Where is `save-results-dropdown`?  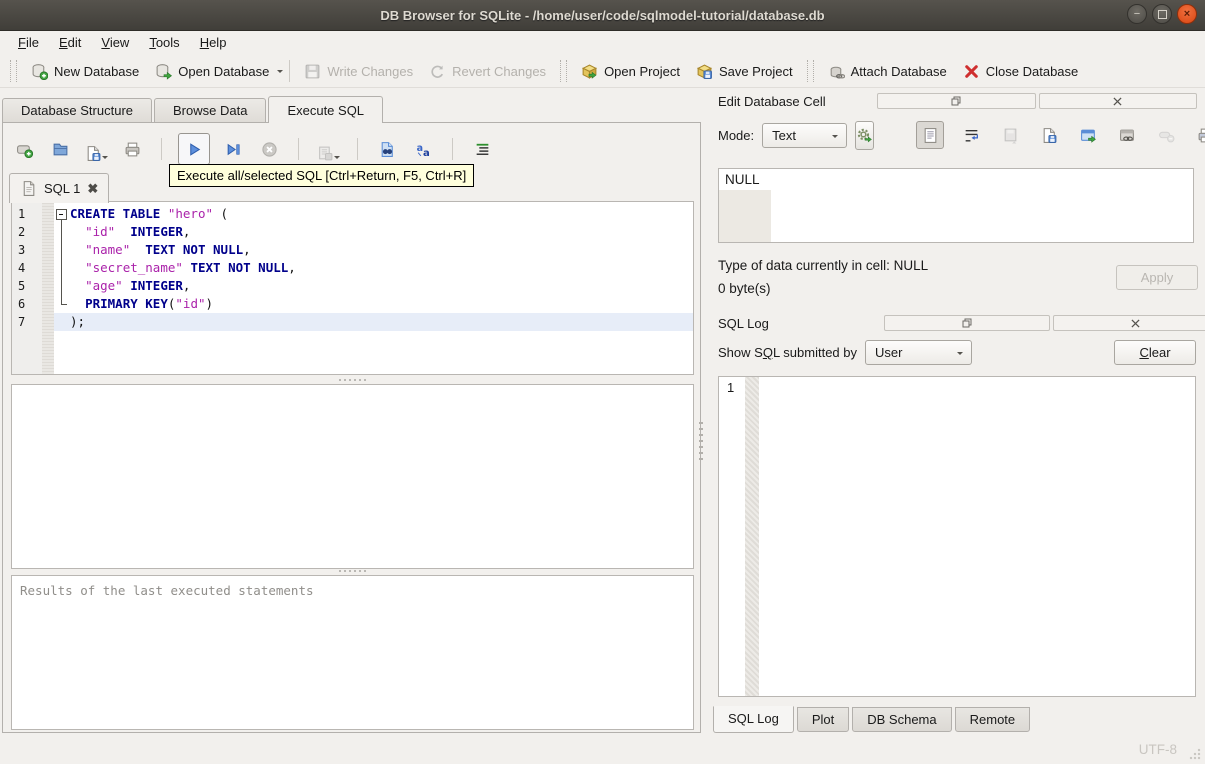 save-results-dropdown is located at coordinates (336, 159).